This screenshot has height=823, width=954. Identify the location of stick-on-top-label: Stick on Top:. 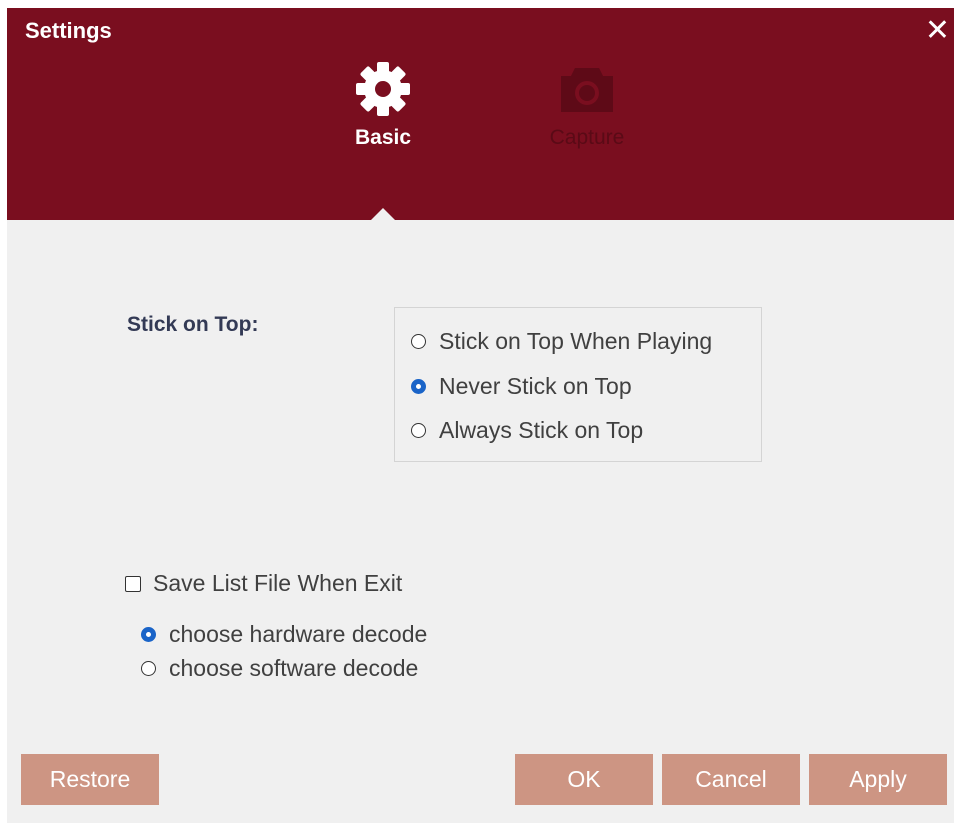
(193, 324).